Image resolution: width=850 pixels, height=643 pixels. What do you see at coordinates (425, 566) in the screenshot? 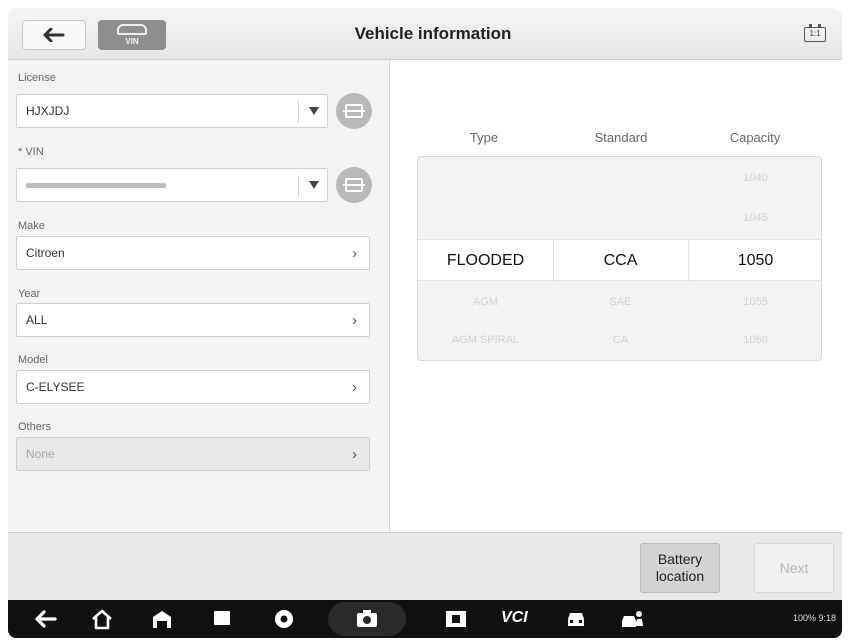
I see `action-bar: Battery location Next` at bounding box center [425, 566].